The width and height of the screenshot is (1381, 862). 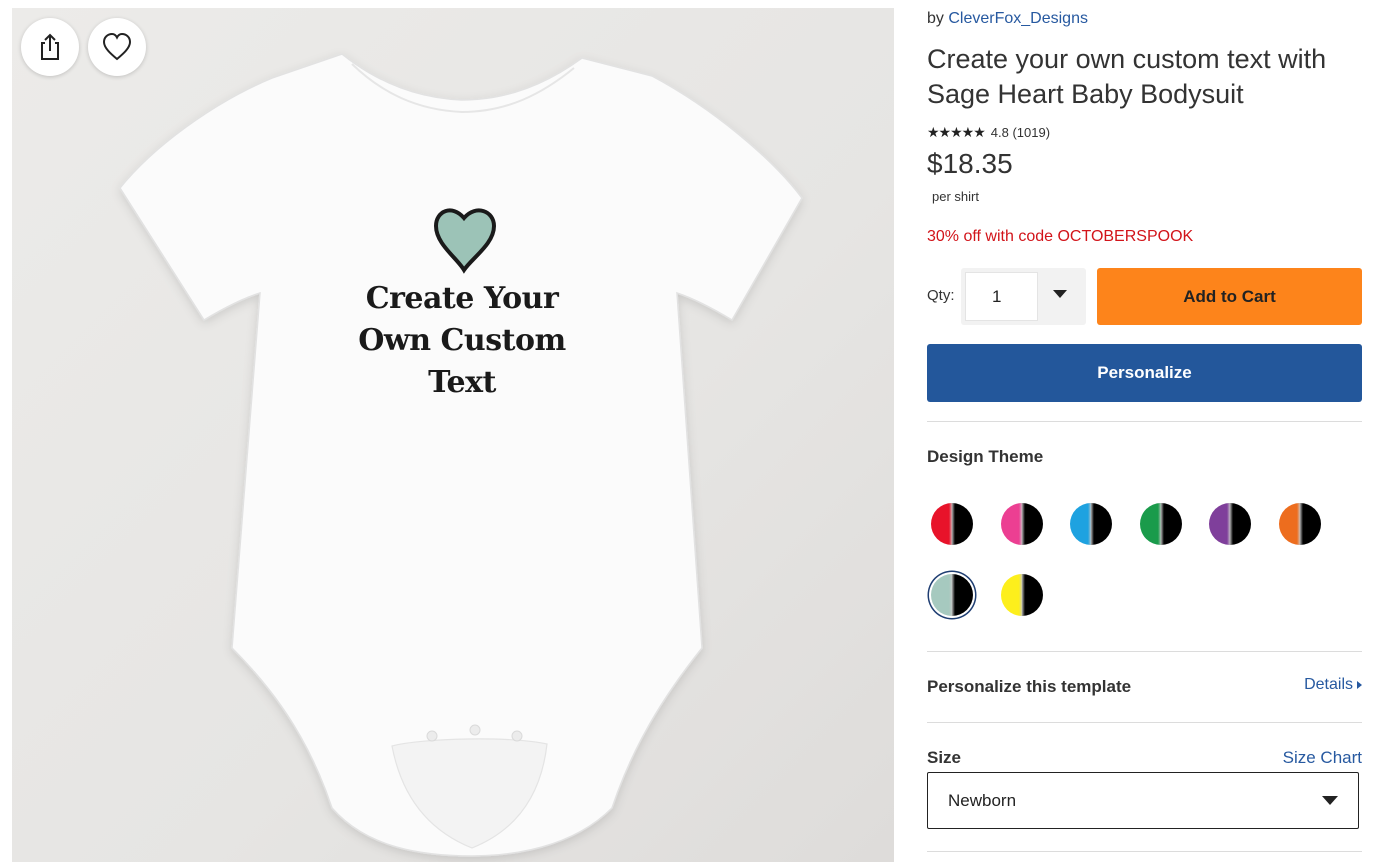 I want to click on quantity-row: Qty: 1 Add to Cart, so click(x=1144, y=296).